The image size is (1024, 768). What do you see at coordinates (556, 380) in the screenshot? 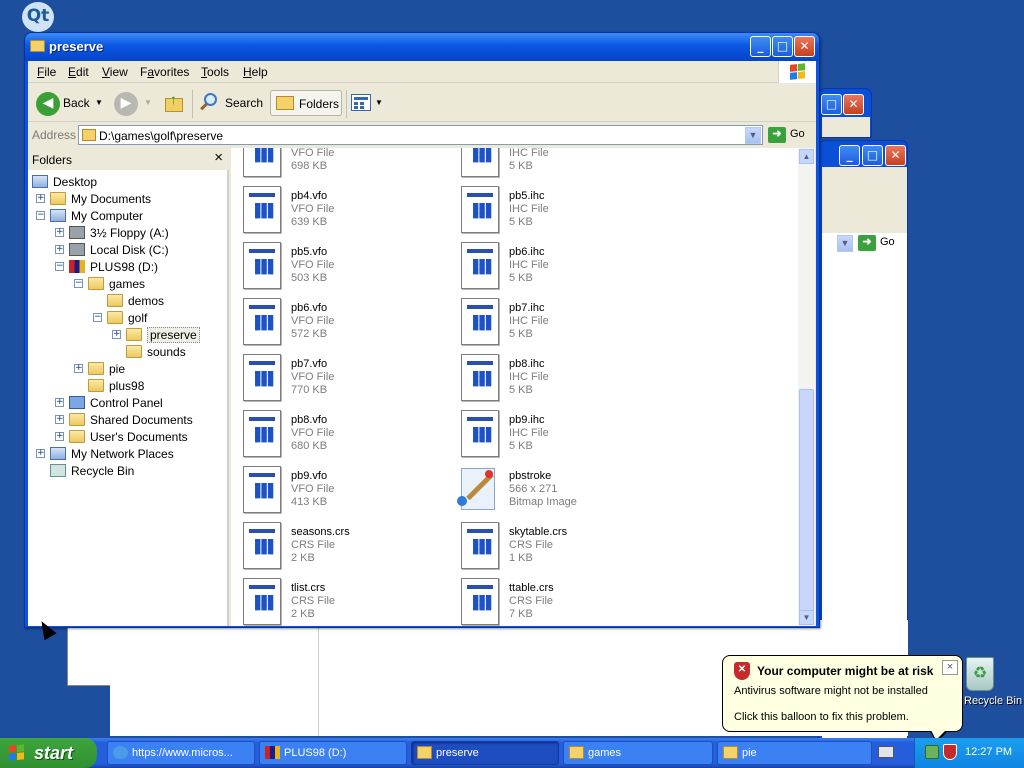
I see `file-item: ■■■ ■■■ ■■■ pb8.ihc IHC File 5 KB` at bounding box center [556, 380].